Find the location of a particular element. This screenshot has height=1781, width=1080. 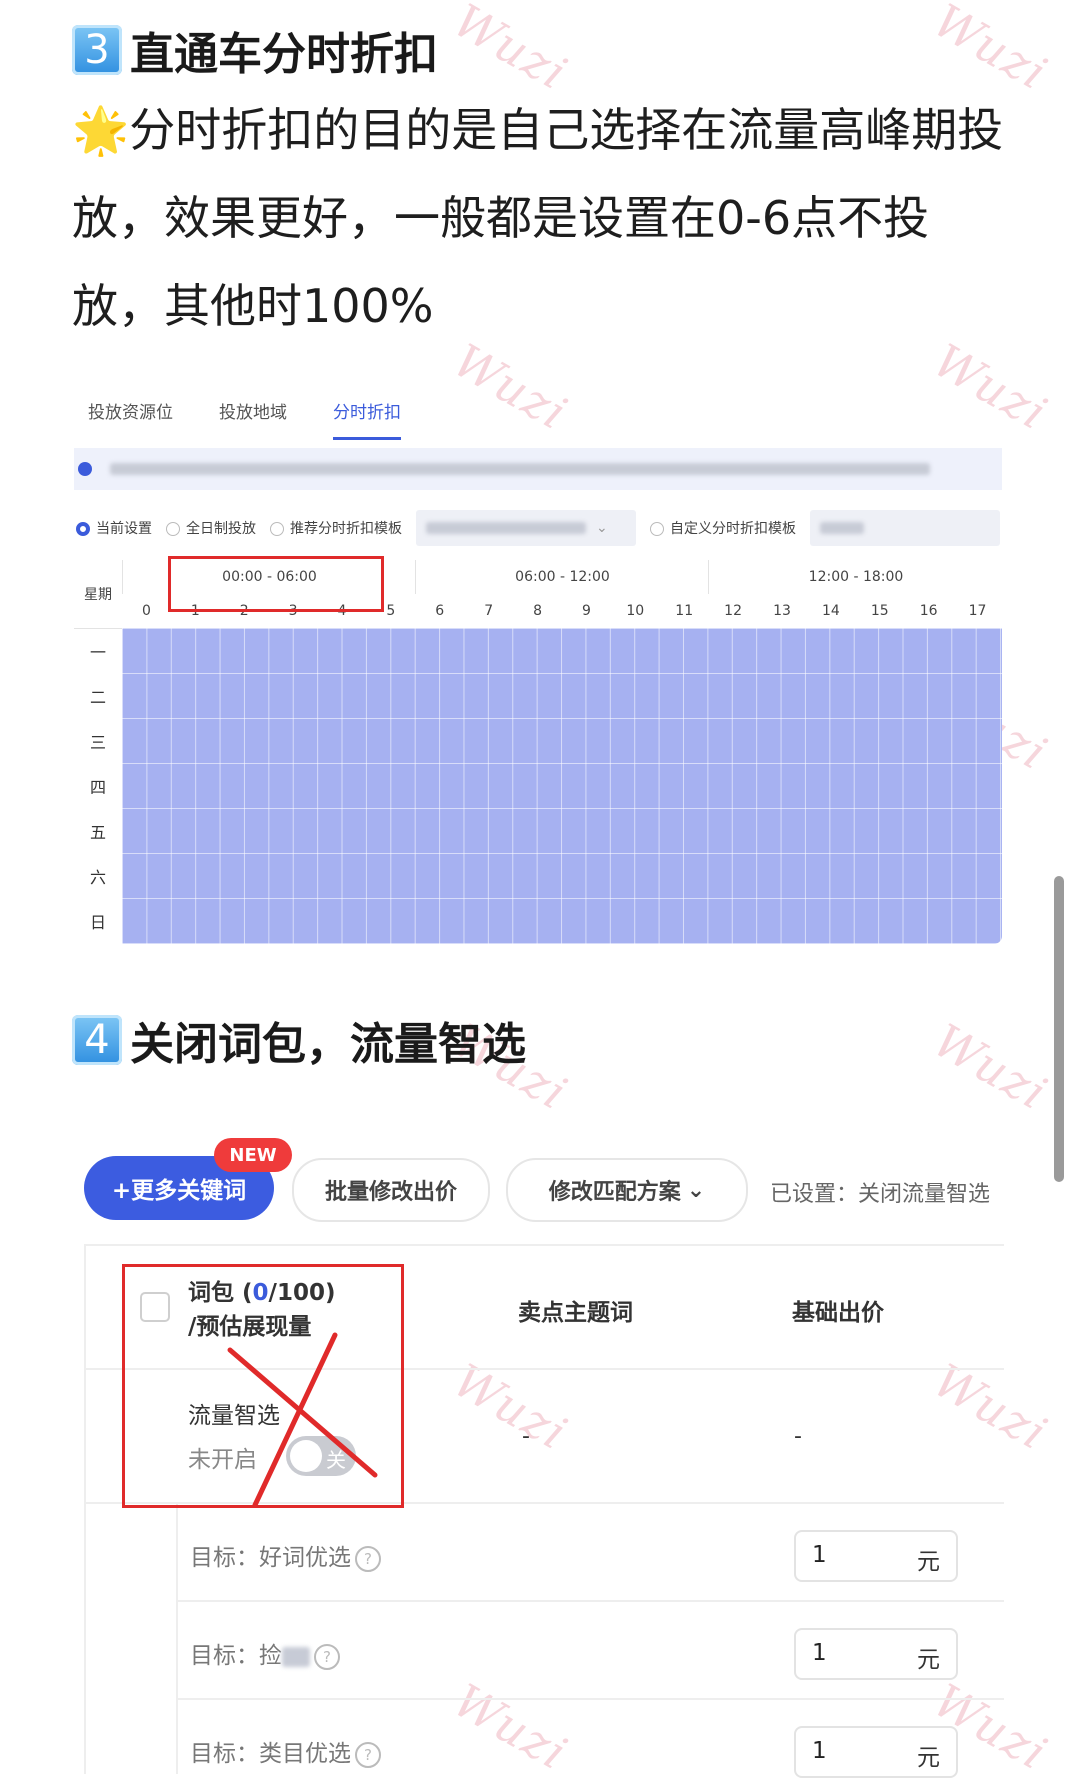

day-label: 一 is located at coordinates (97, 652).